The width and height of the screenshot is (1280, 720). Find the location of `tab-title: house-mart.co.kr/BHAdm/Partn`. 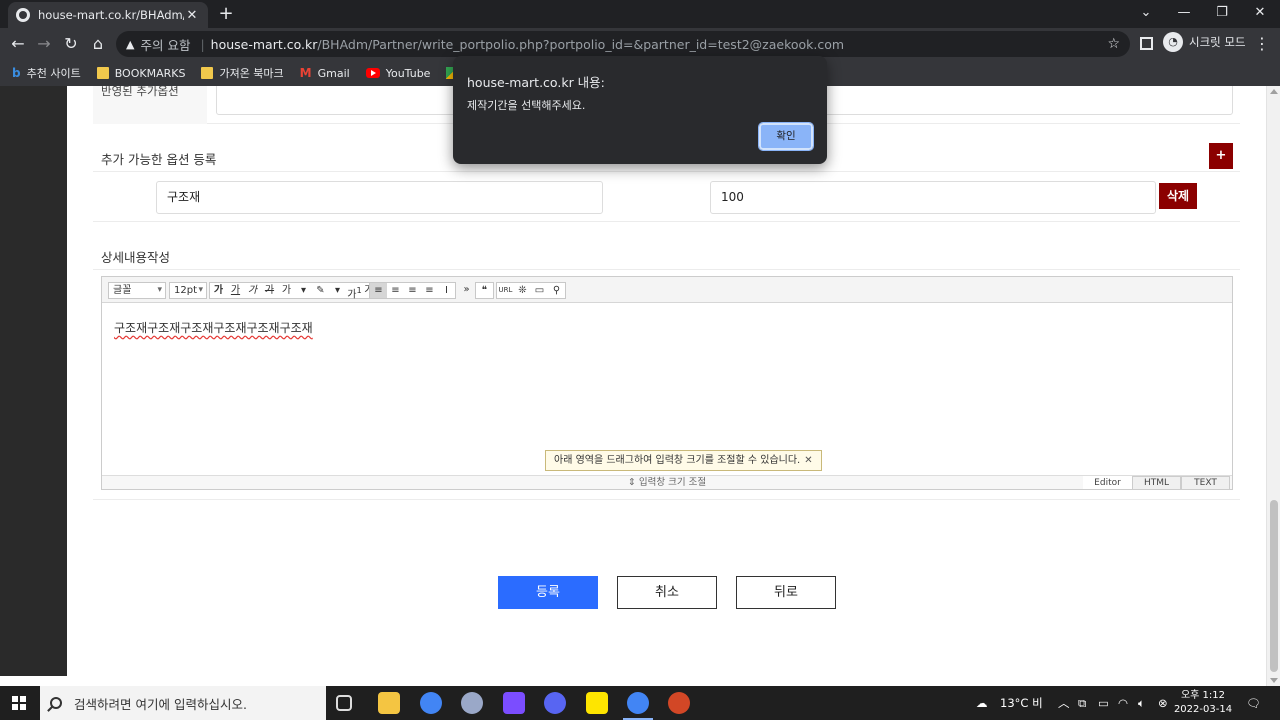

tab-title: house-mart.co.kr/BHAdm/Partn is located at coordinates (111, 15).